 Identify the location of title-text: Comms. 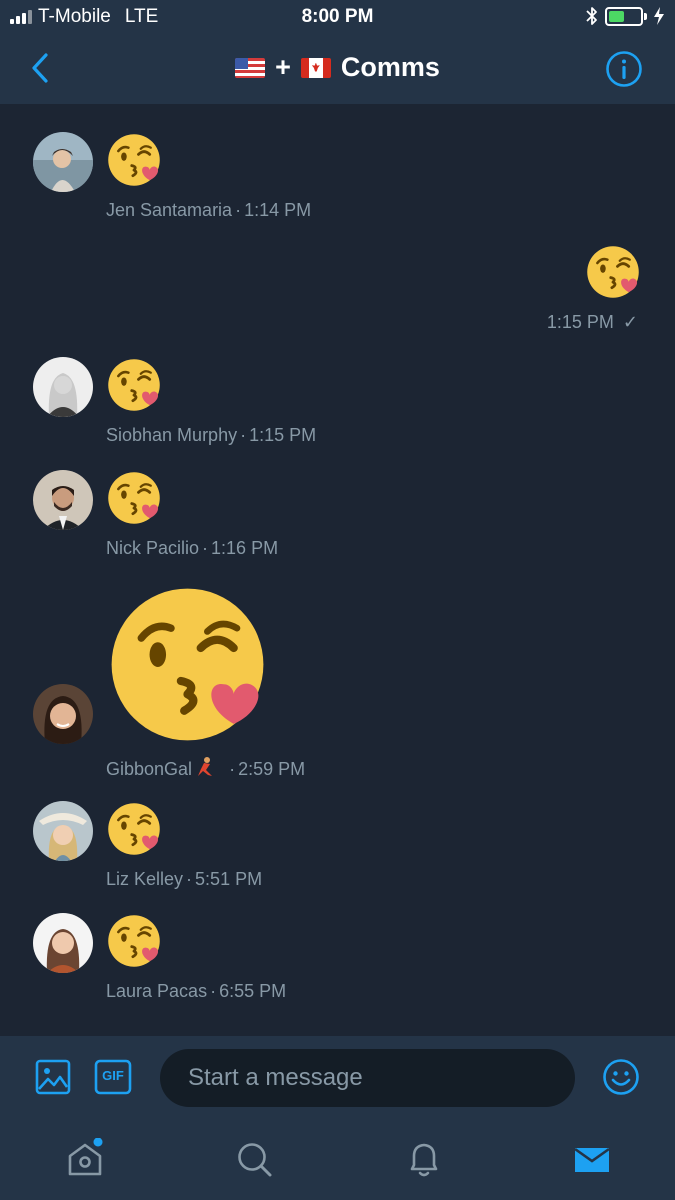
(390, 67).